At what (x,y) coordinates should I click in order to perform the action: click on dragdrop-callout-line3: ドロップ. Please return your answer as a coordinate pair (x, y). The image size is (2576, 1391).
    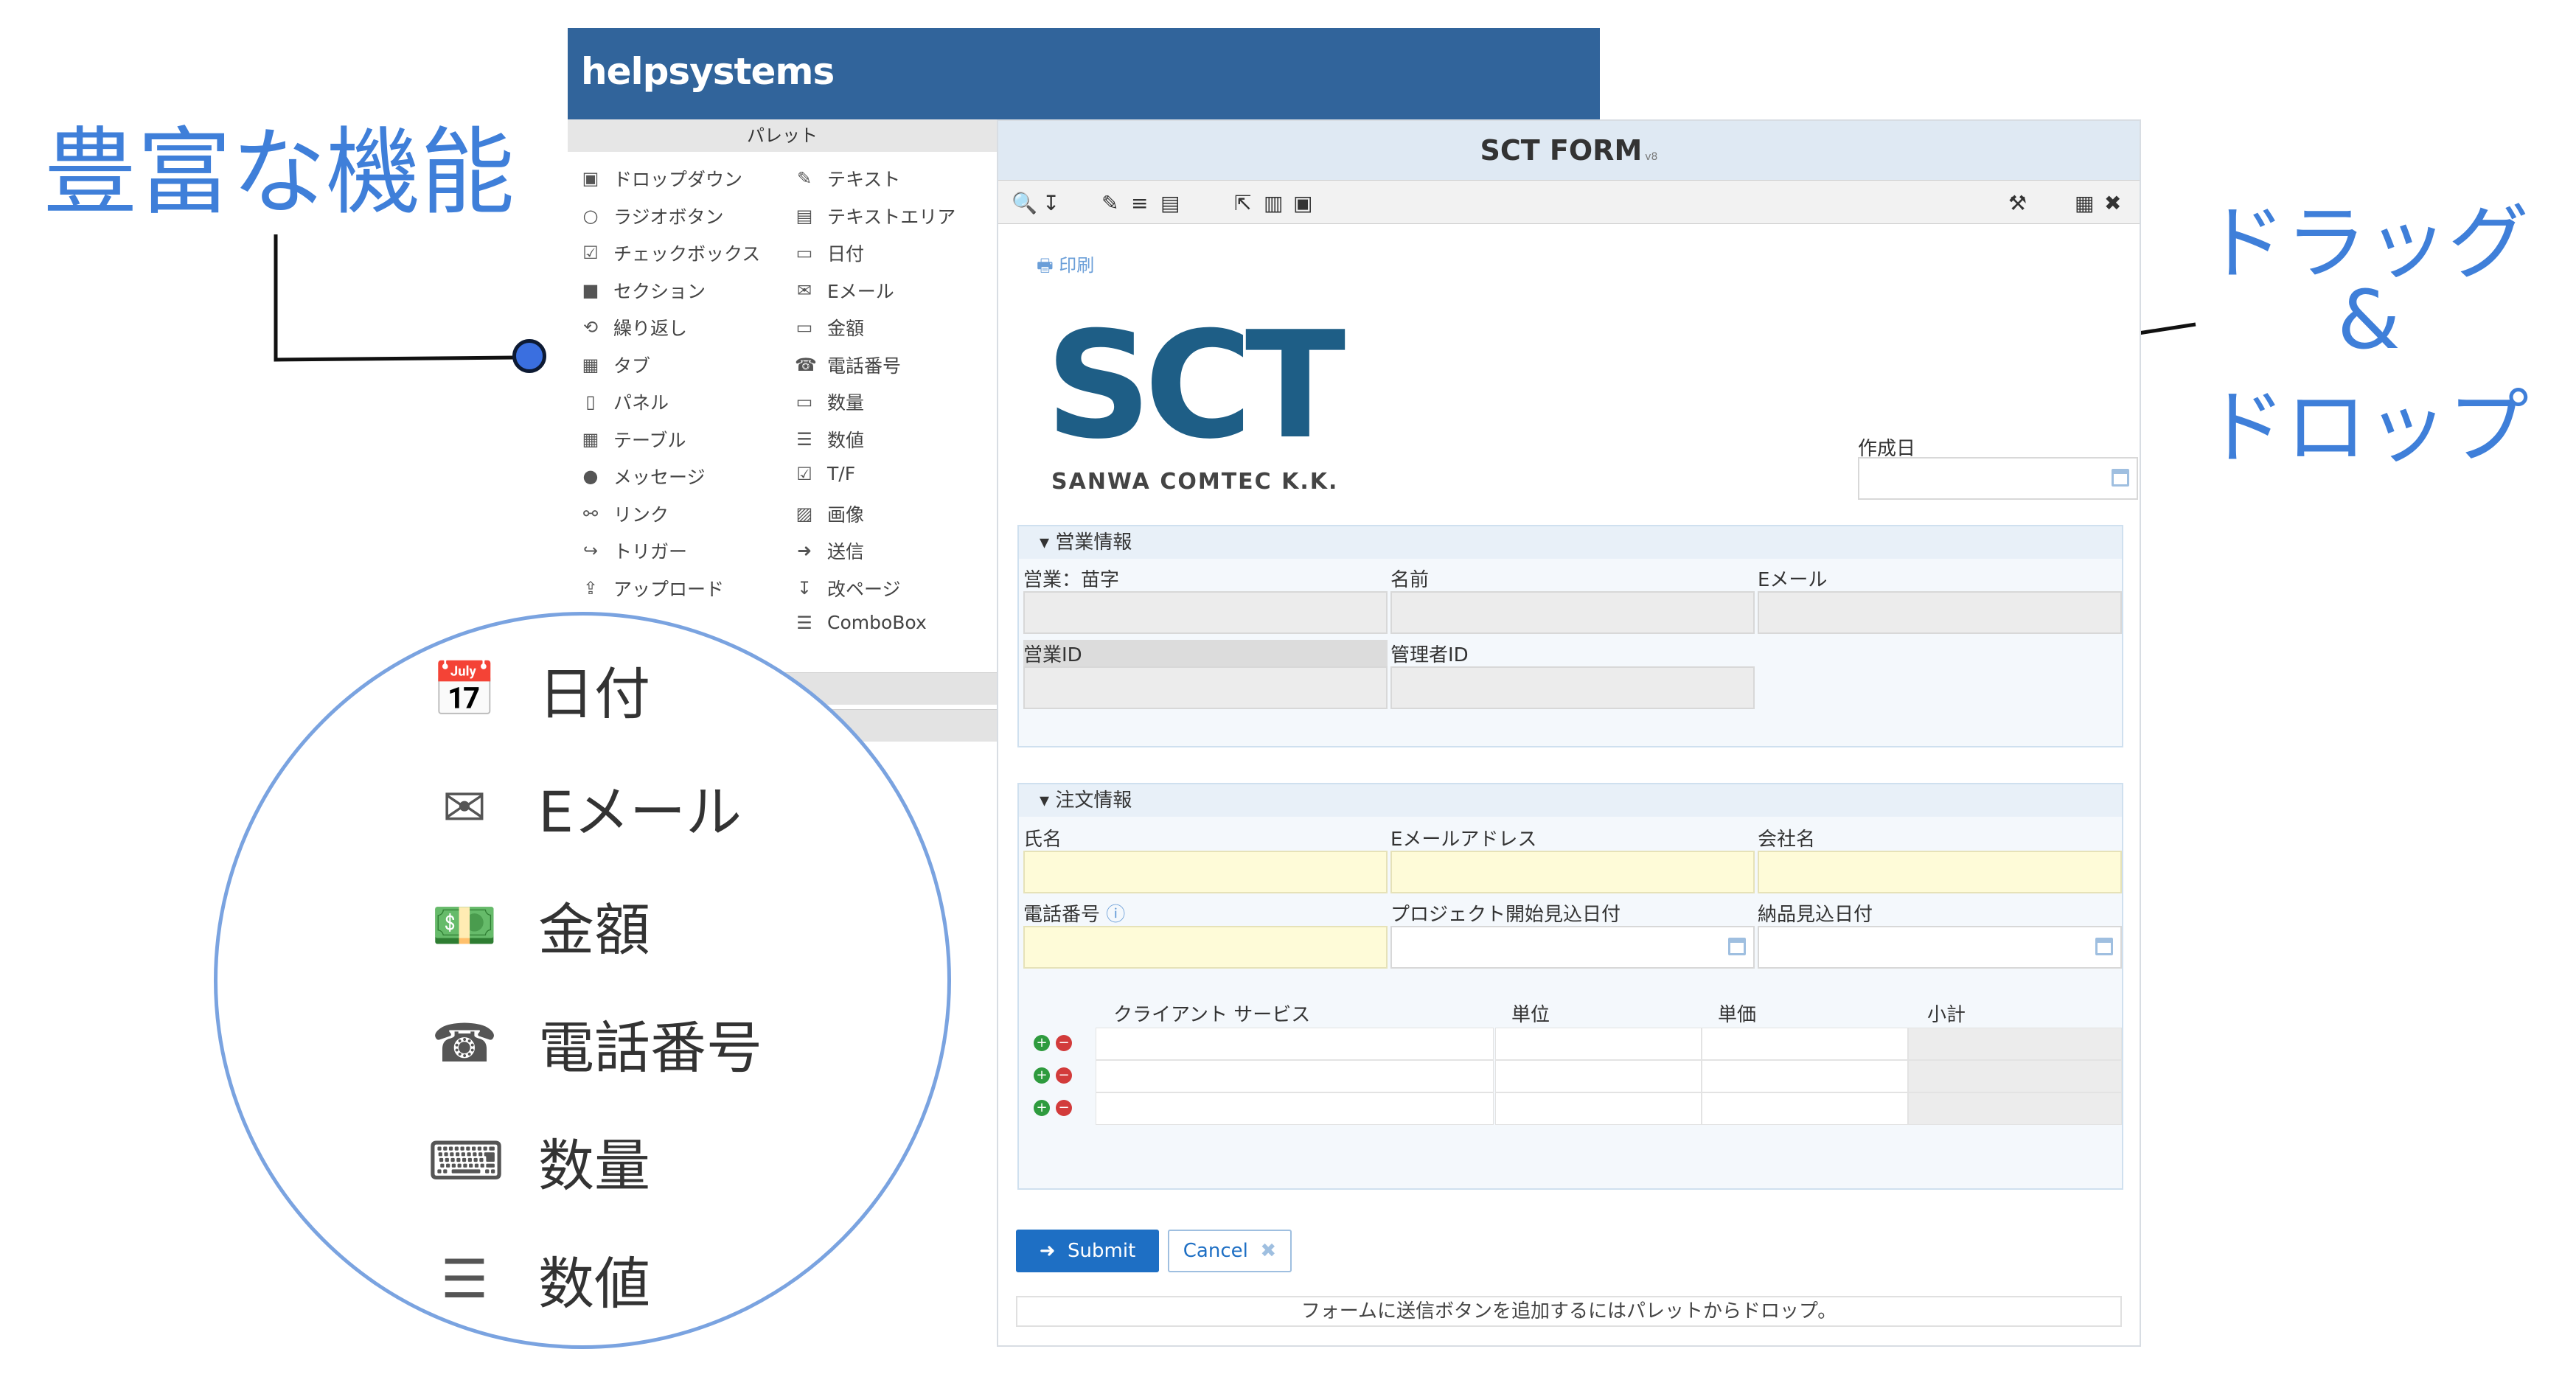
    Looking at the image, I should click on (2367, 427).